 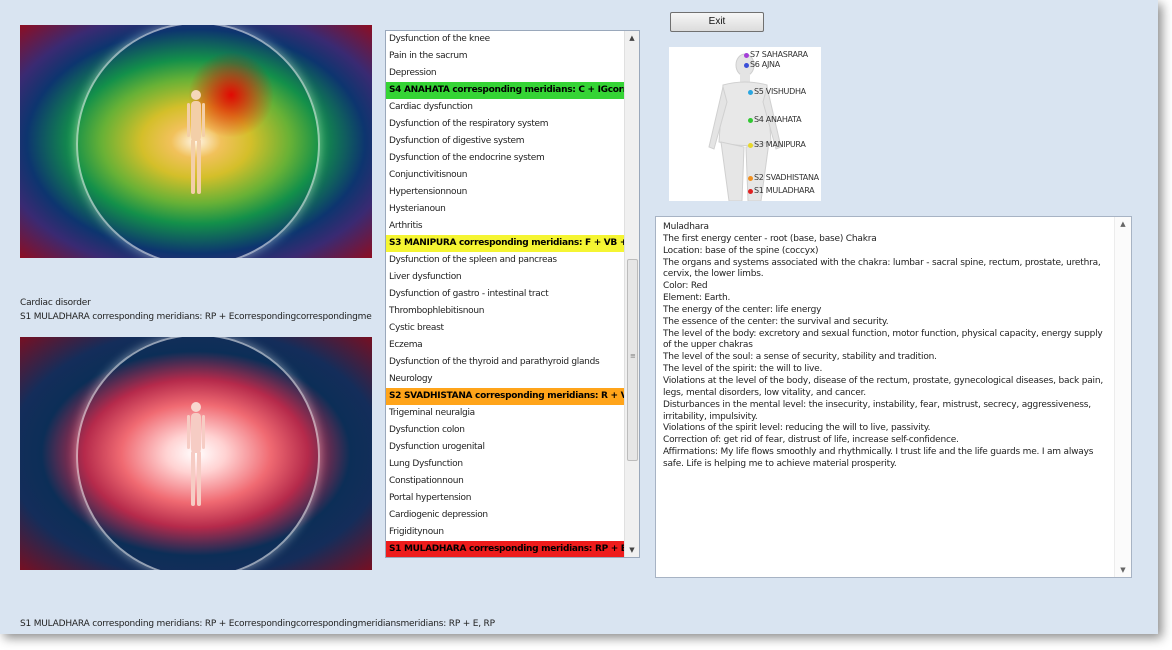 What do you see at coordinates (741, 250) in the screenshot?
I see `description-line: Location: base of the spine (coccyx)` at bounding box center [741, 250].